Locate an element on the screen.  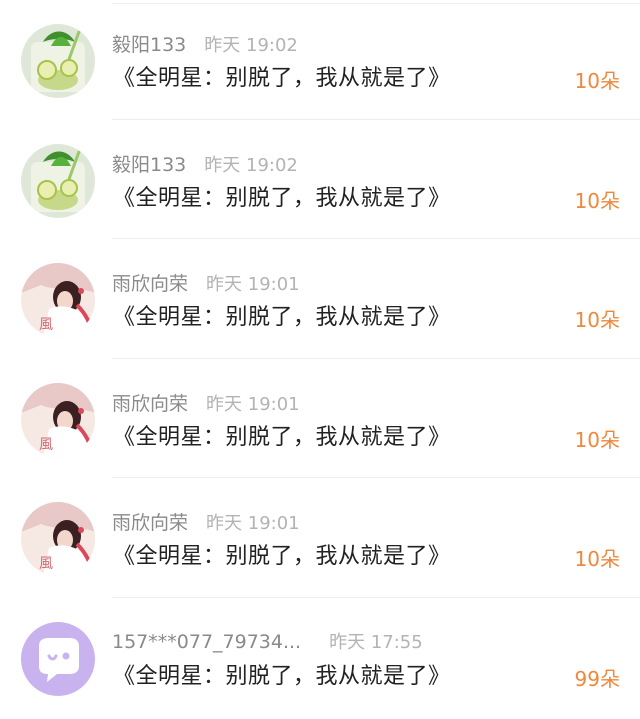
flower-count: 99朵 is located at coordinates (597, 678).